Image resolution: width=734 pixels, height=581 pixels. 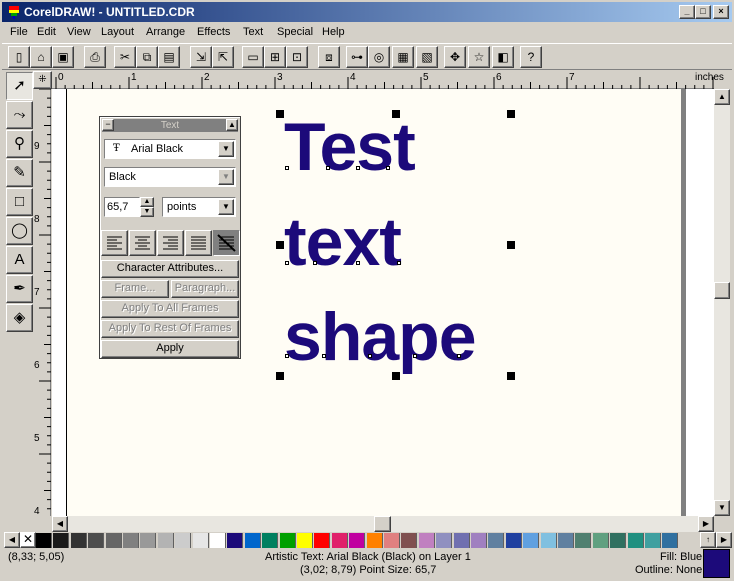 What do you see at coordinates (170, 243) in the screenshot?
I see `align-right-button` at bounding box center [170, 243].